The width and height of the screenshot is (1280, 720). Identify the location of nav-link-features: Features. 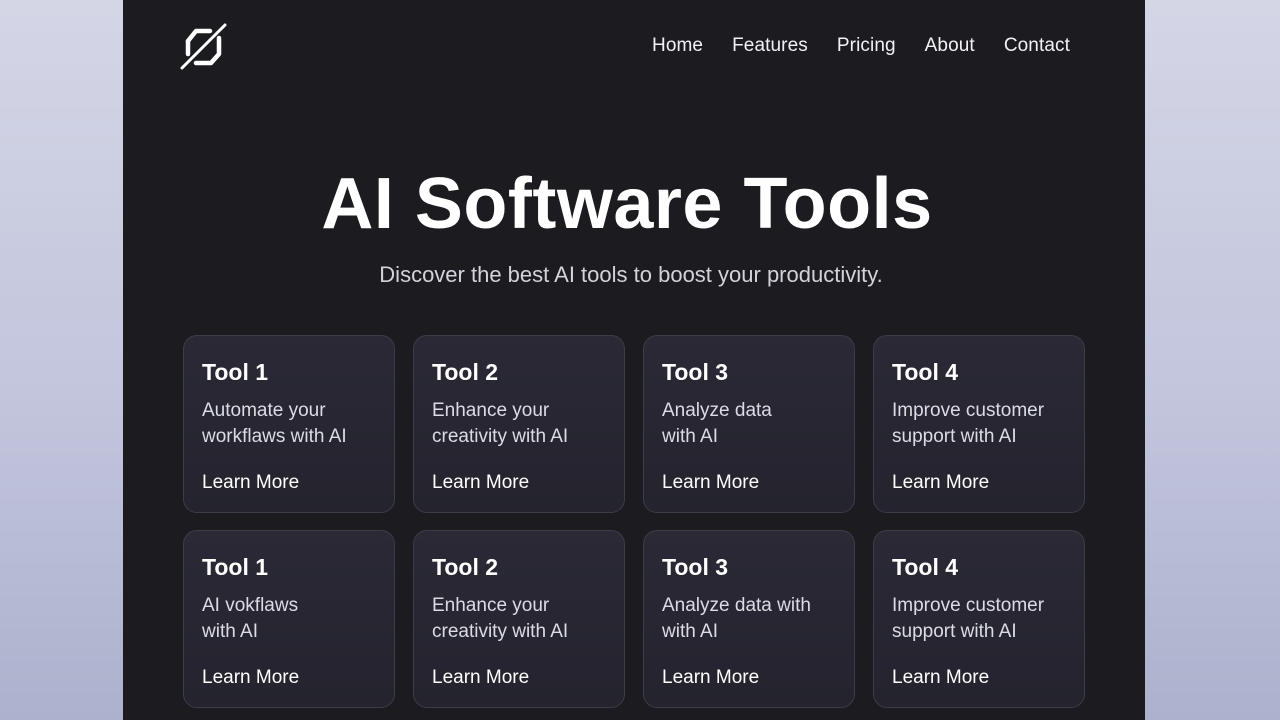
(770, 46).